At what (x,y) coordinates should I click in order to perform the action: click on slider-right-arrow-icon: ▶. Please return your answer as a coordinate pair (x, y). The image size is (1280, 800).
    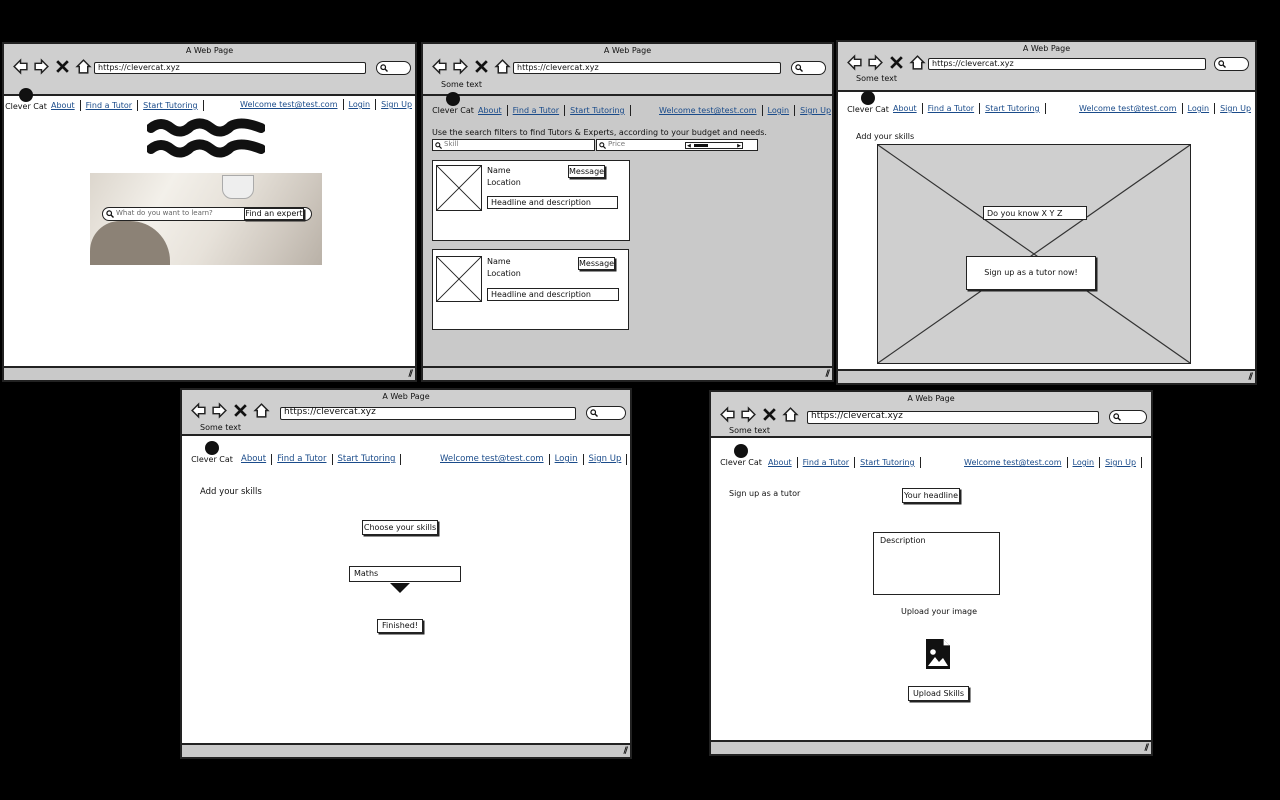
    Looking at the image, I should click on (739, 146).